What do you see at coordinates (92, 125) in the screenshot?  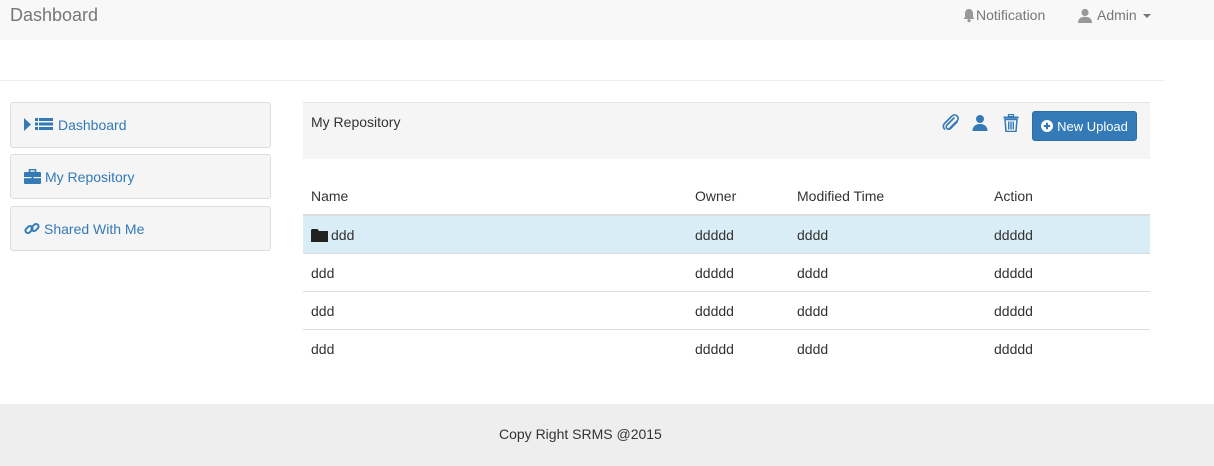 I see `sidebar-item-label: Dashboard` at bounding box center [92, 125].